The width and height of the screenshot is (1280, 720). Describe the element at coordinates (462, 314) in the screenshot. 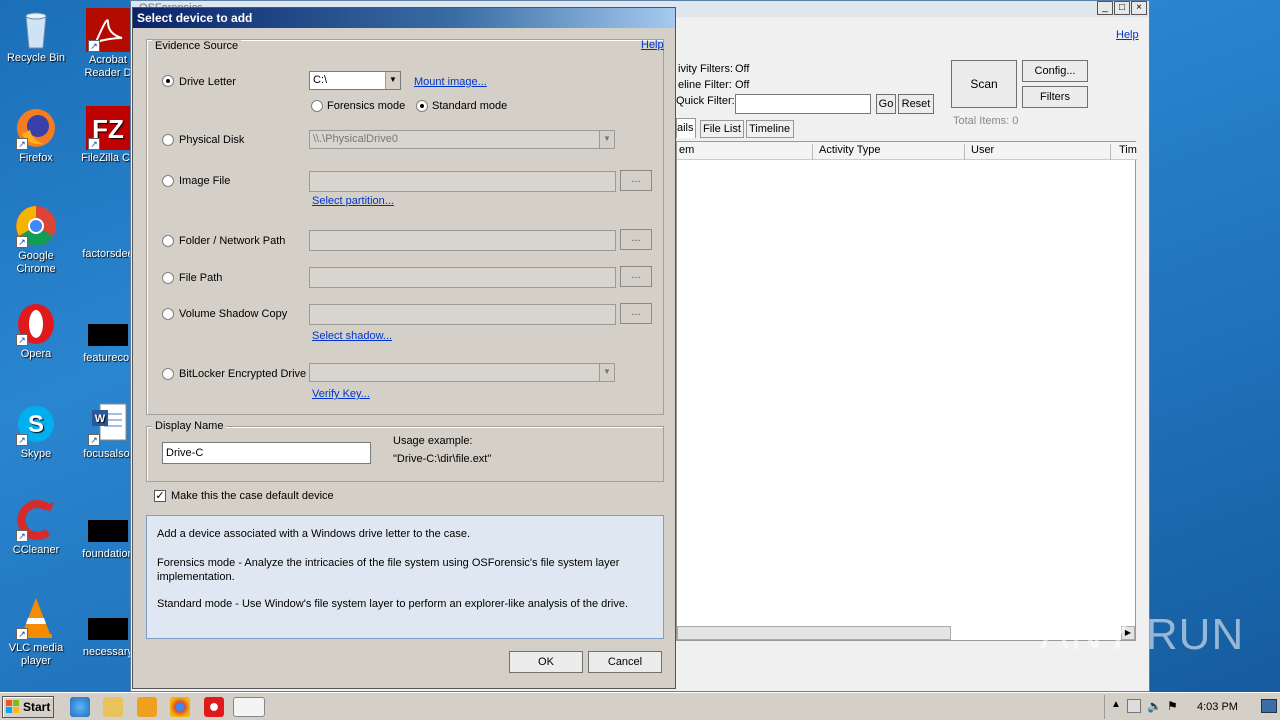

I see `volume-shadow-copy-input` at that location.